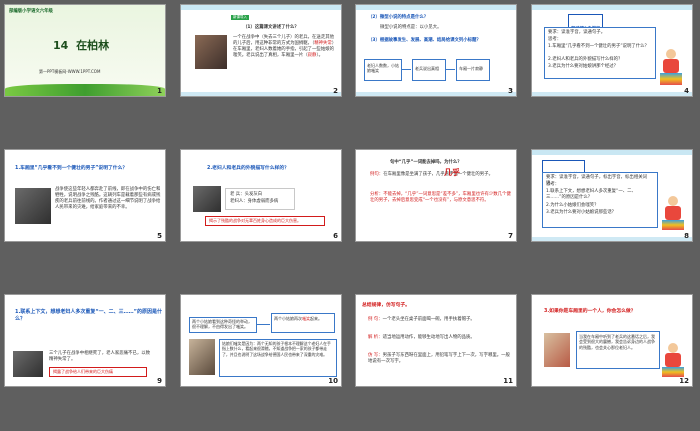 This screenshot has width=700, height=431. What do you see at coordinates (684, 381) in the screenshot?
I see `slide-number: 12` at bounding box center [684, 381].